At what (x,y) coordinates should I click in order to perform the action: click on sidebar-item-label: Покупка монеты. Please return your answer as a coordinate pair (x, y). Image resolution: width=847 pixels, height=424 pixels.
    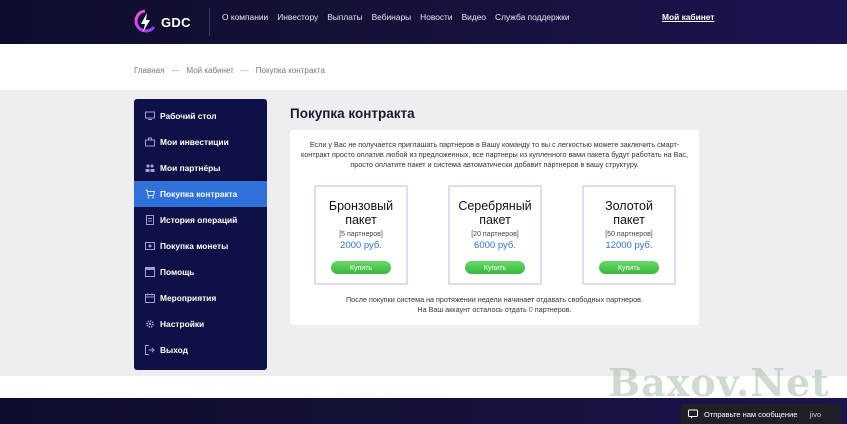
    Looking at the image, I should click on (194, 246).